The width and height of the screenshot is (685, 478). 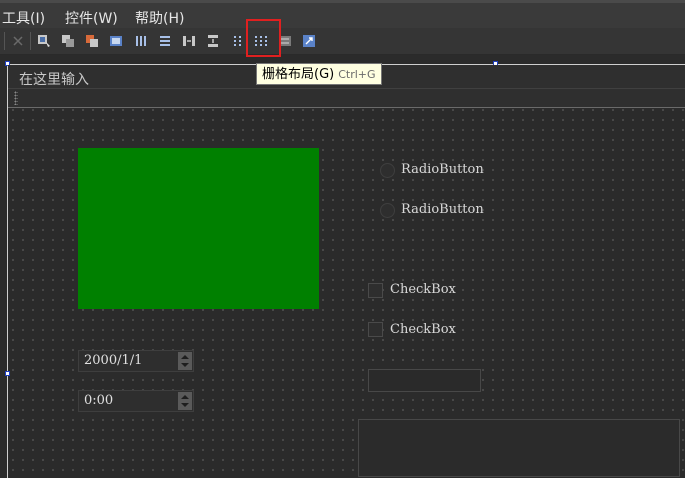 What do you see at coordinates (519, 448) in the screenshot?
I see `text-edit` at bounding box center [519, 448].